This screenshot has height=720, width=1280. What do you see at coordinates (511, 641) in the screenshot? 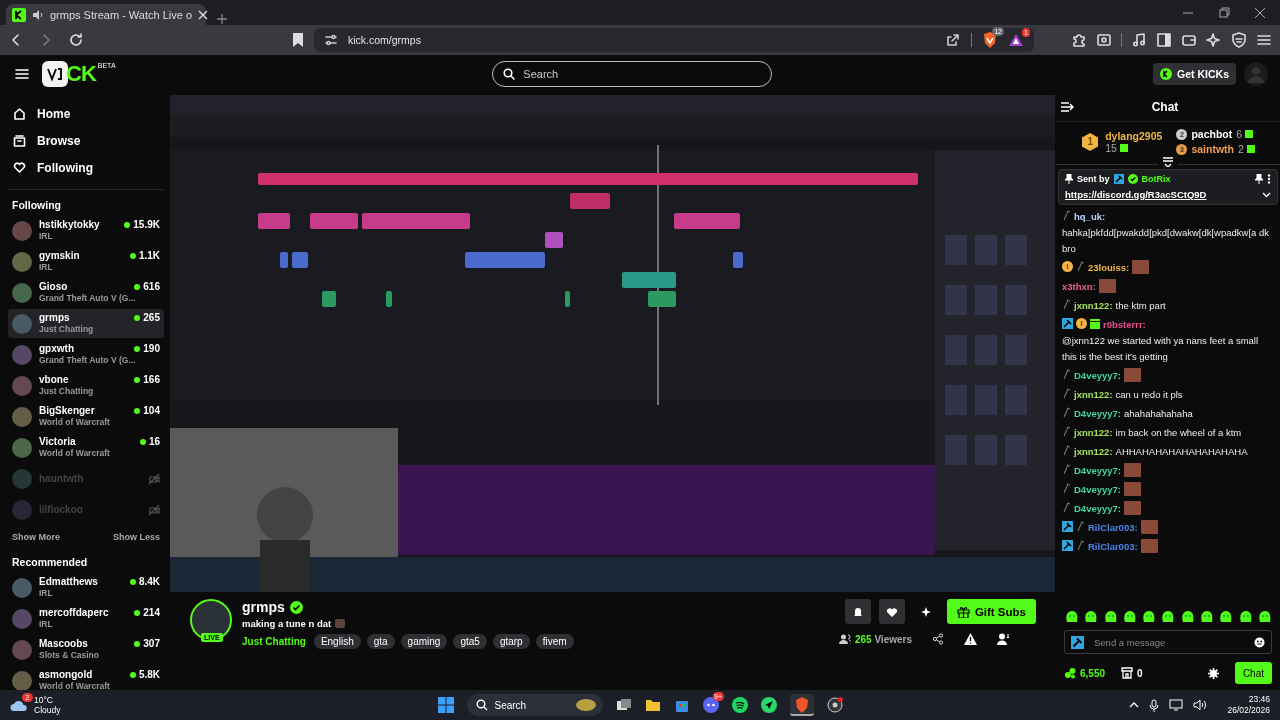
I see `tag: gtarp` at bounding box center [511, 641].